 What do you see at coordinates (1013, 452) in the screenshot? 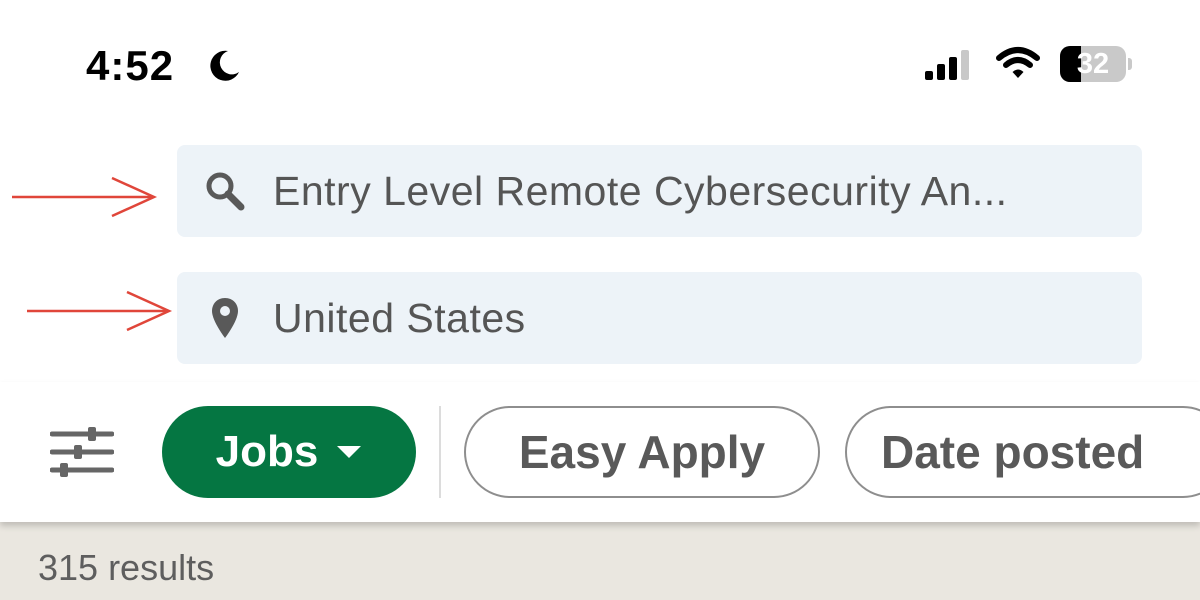
I see `date-posted-label: Date posted` at bounding box center [1013, 452].